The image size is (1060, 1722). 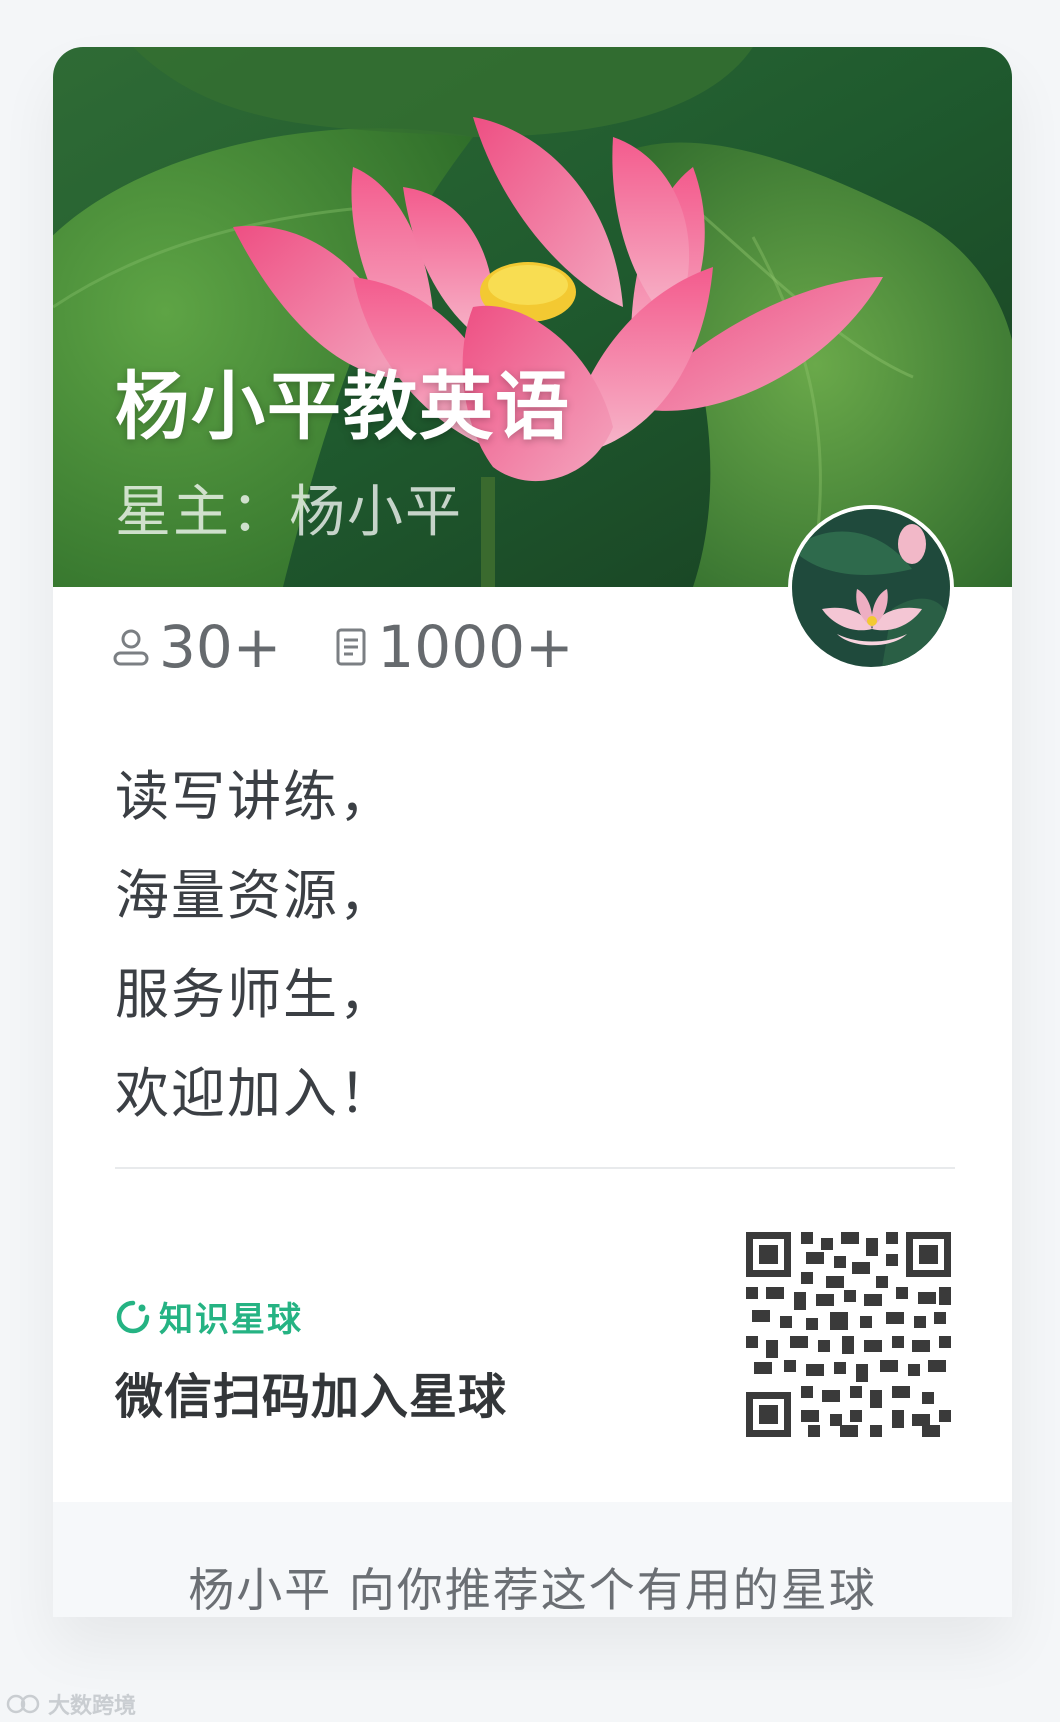 What do you see at coordinates (311, 1397) in the screenshot?
I see `scan-instruction: 微信扫码加入星球` at bounding box center [311, 1397].